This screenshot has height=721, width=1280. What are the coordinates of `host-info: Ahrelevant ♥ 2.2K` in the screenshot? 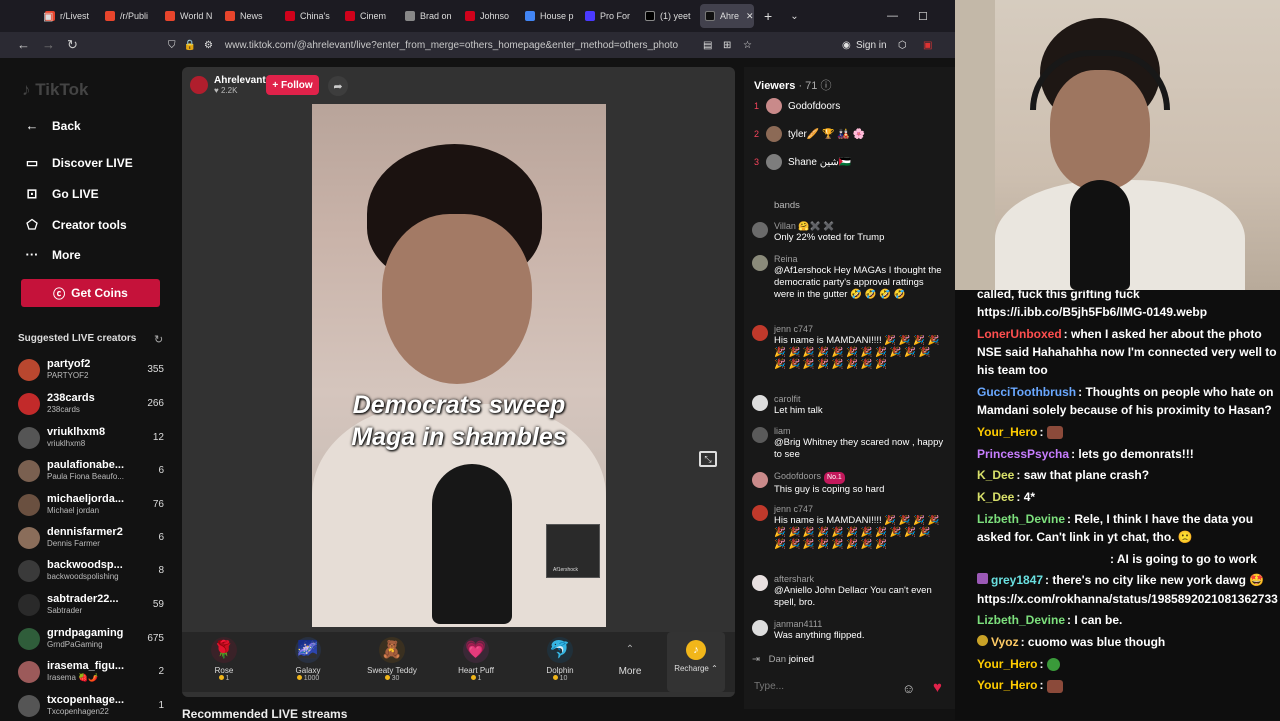 It's located at (228, 85).